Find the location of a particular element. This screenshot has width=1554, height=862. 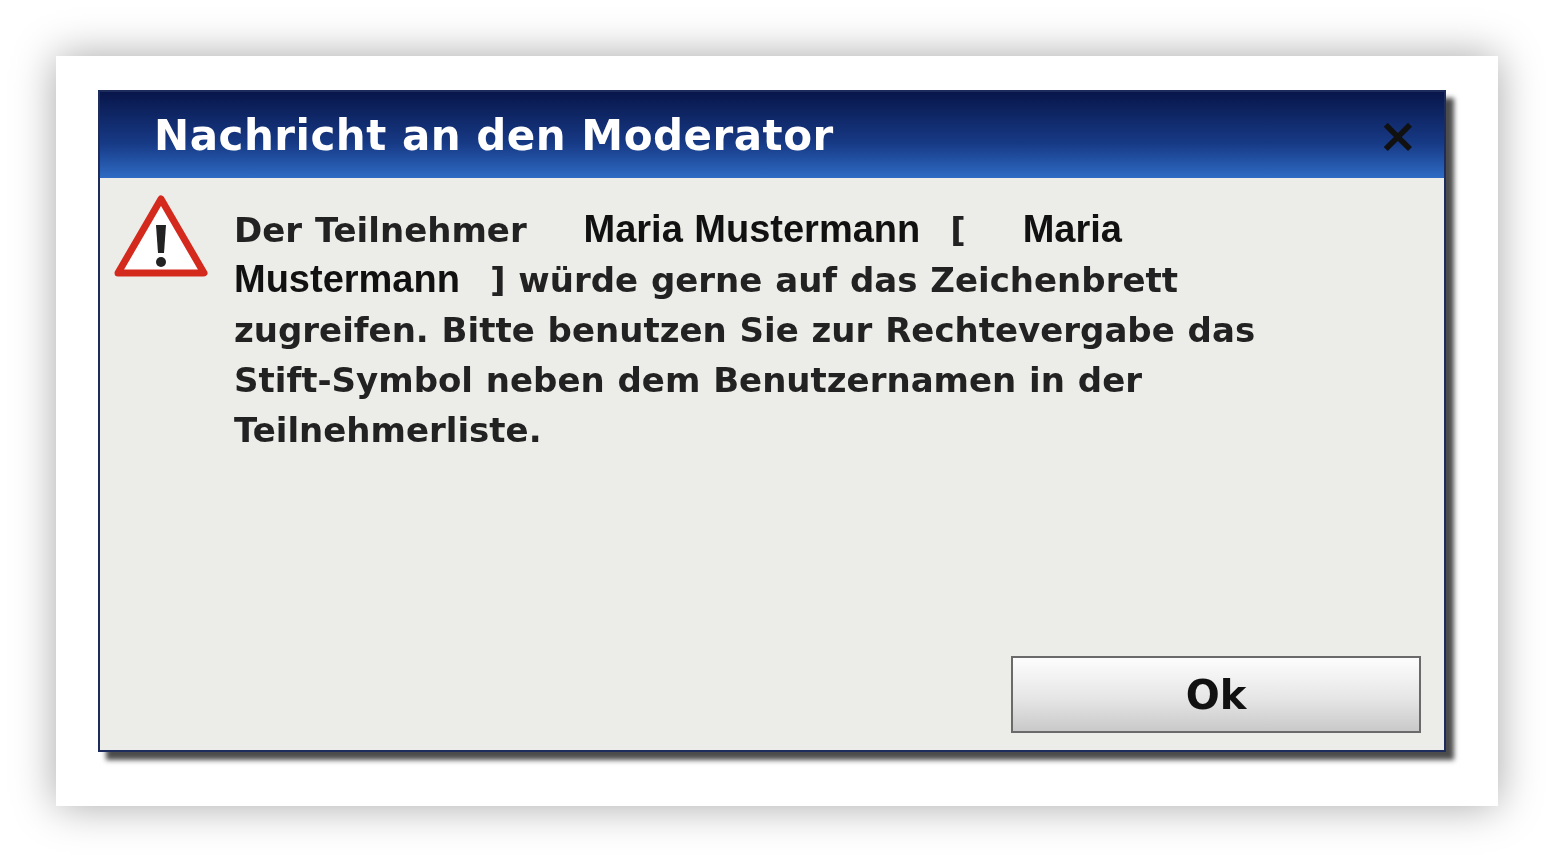

warning-icon is located at coordinates (161, 237).